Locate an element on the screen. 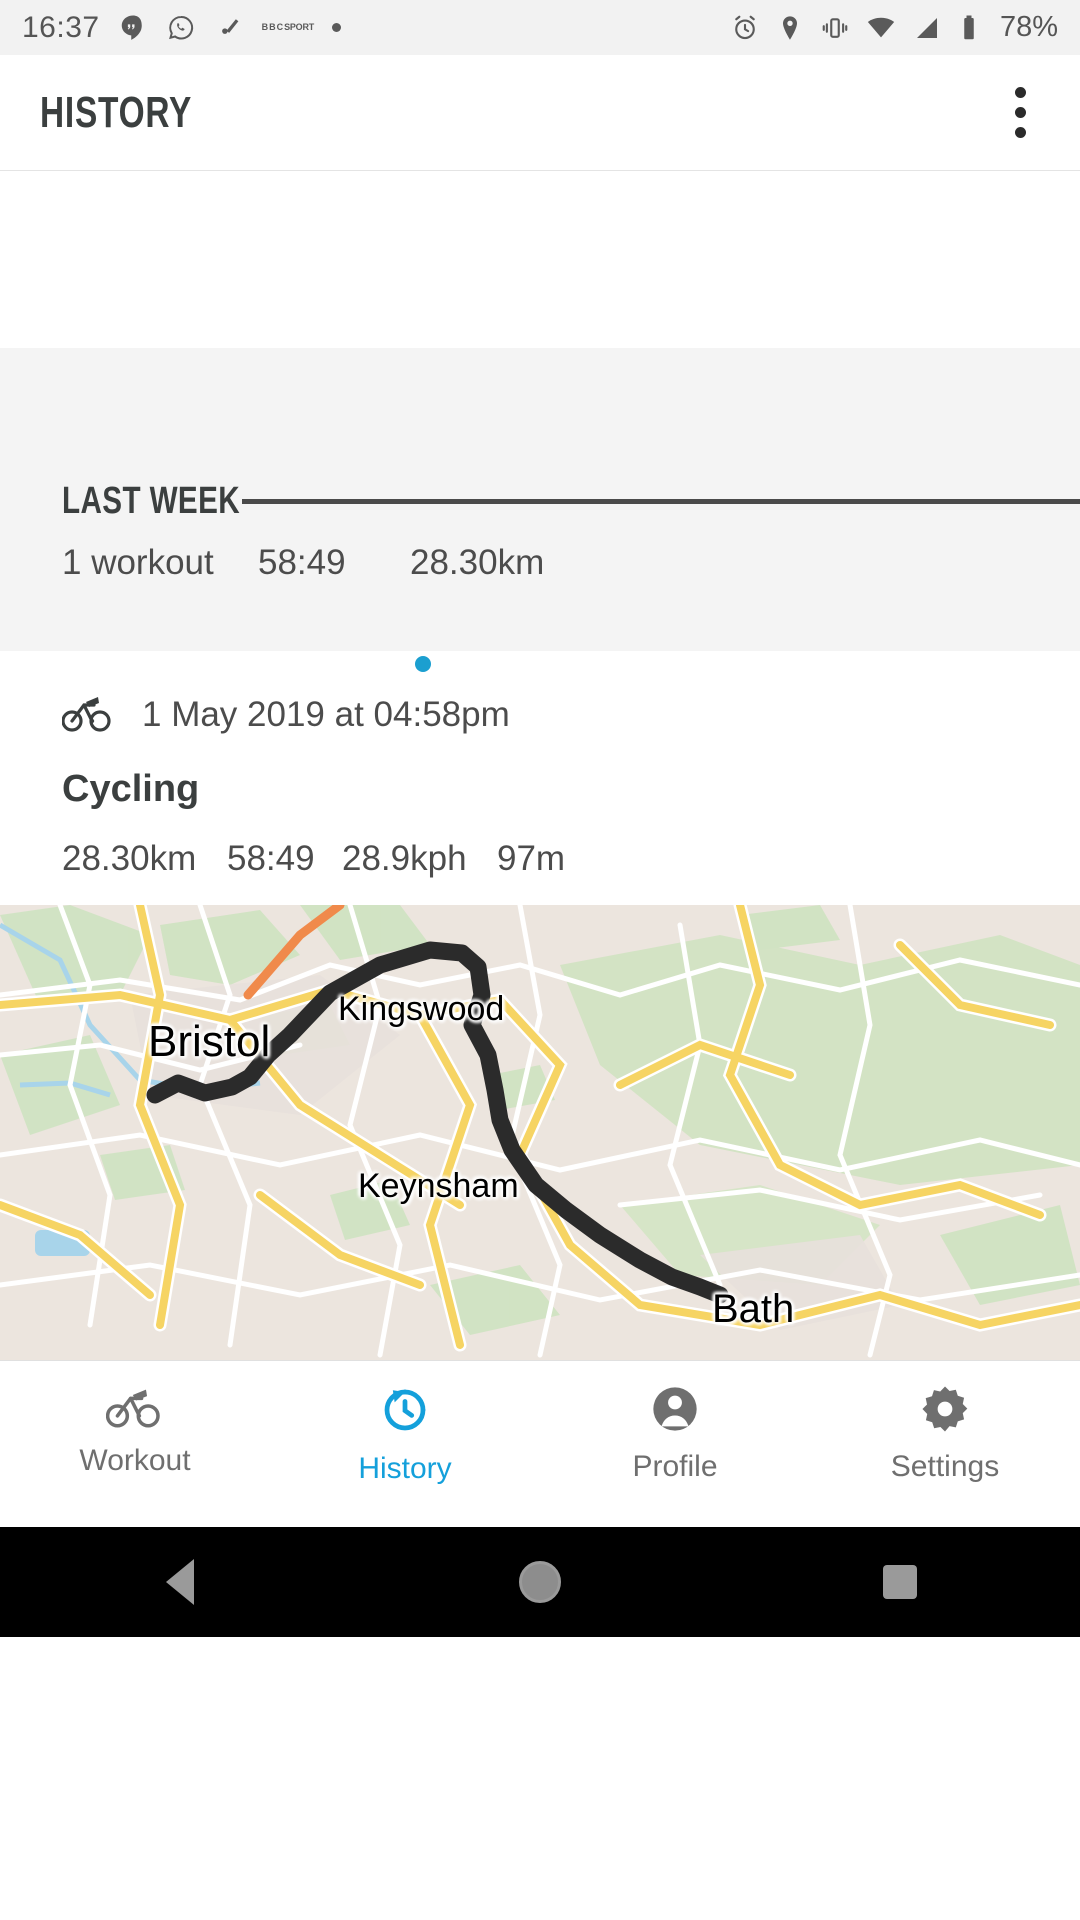  nav-item-settings: Settings is located at coordinates (945, 1433).